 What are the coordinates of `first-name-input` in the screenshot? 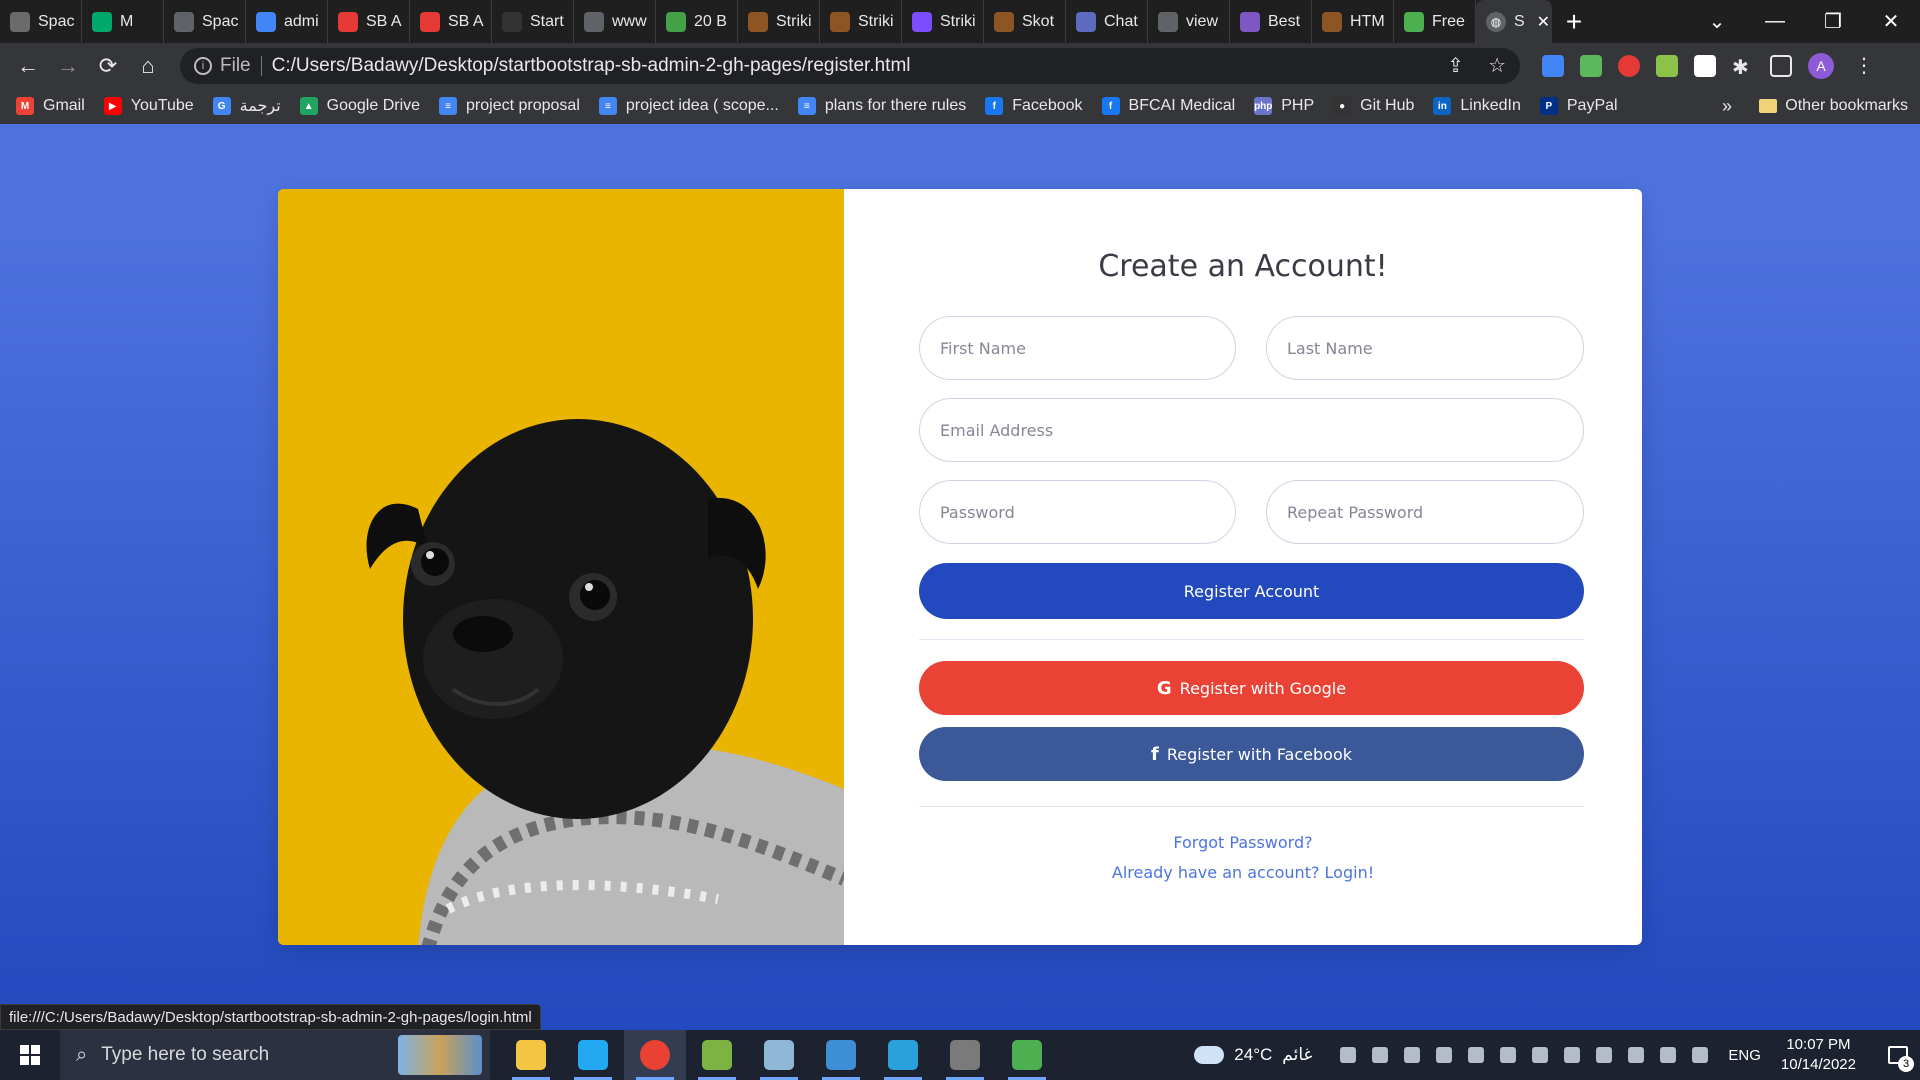 It's located at (1077, 348).